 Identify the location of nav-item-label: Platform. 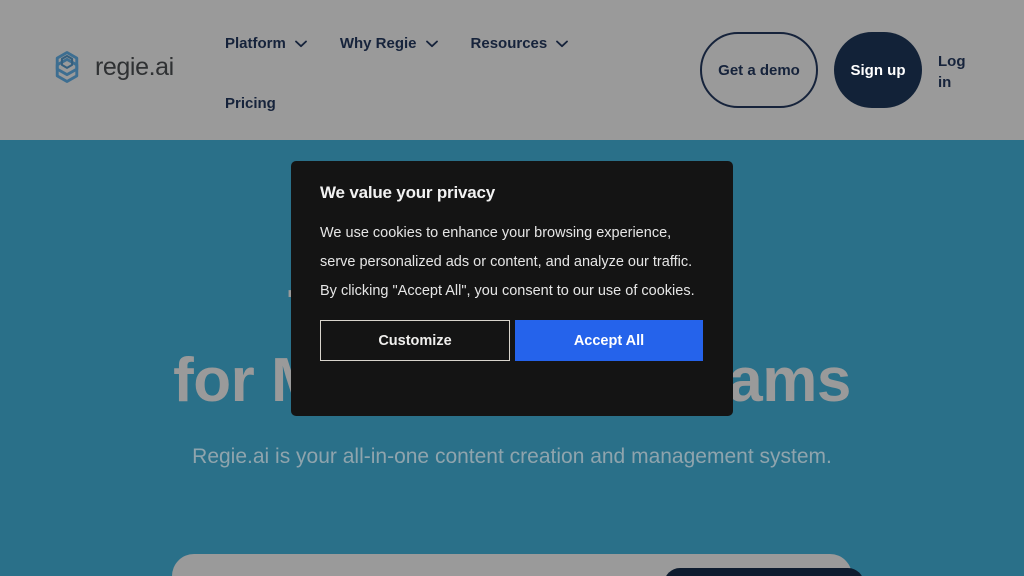
(255, 43).